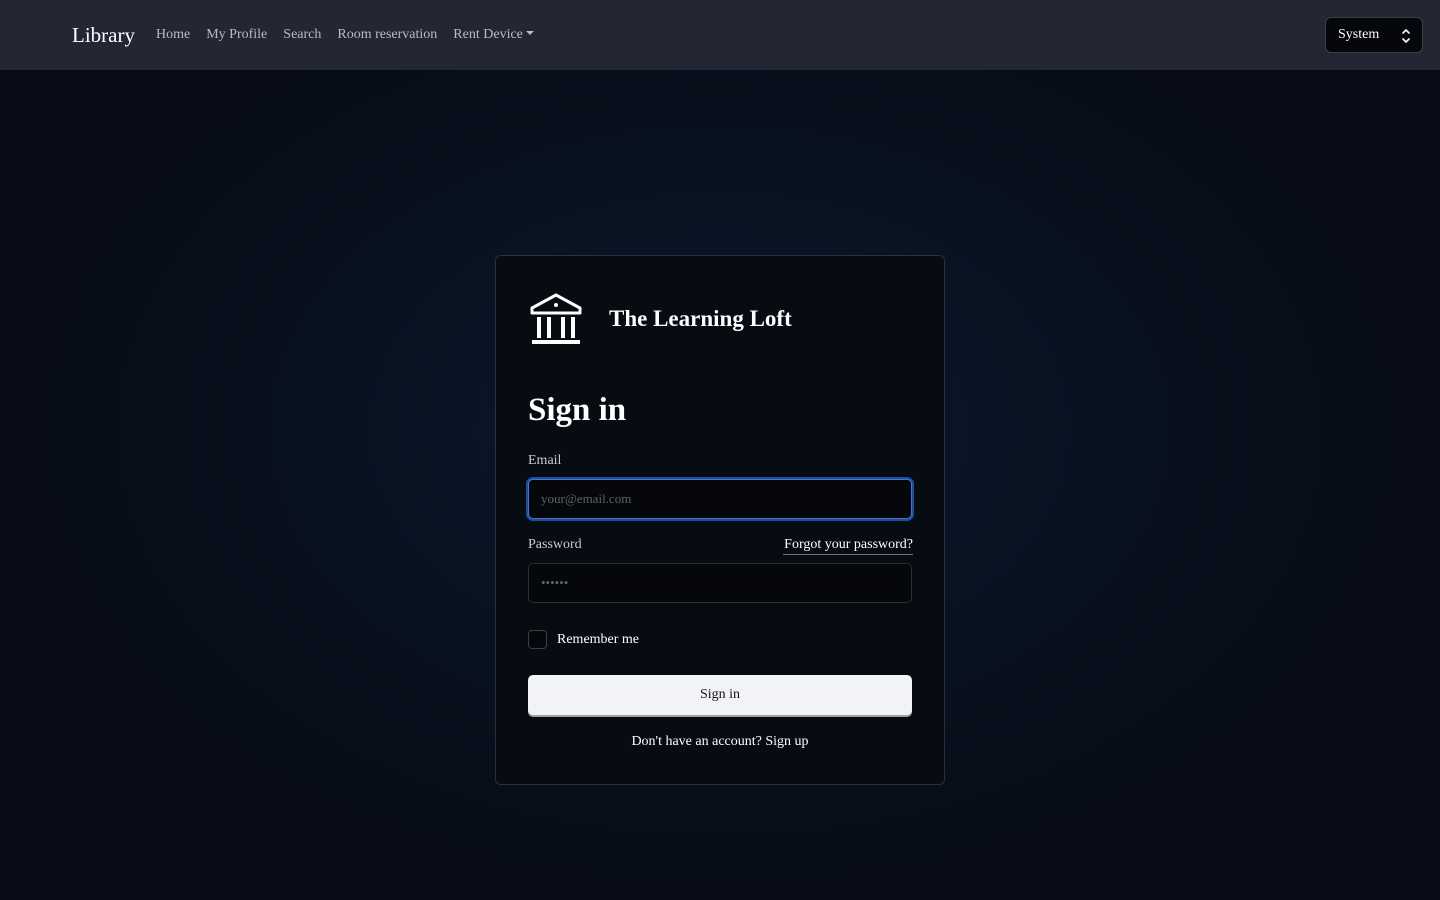 The image size is (1440, 900). What do you see at coordinates (720, 583) in the screenshot?
I see `password-field` at bounding box center [720, 583].